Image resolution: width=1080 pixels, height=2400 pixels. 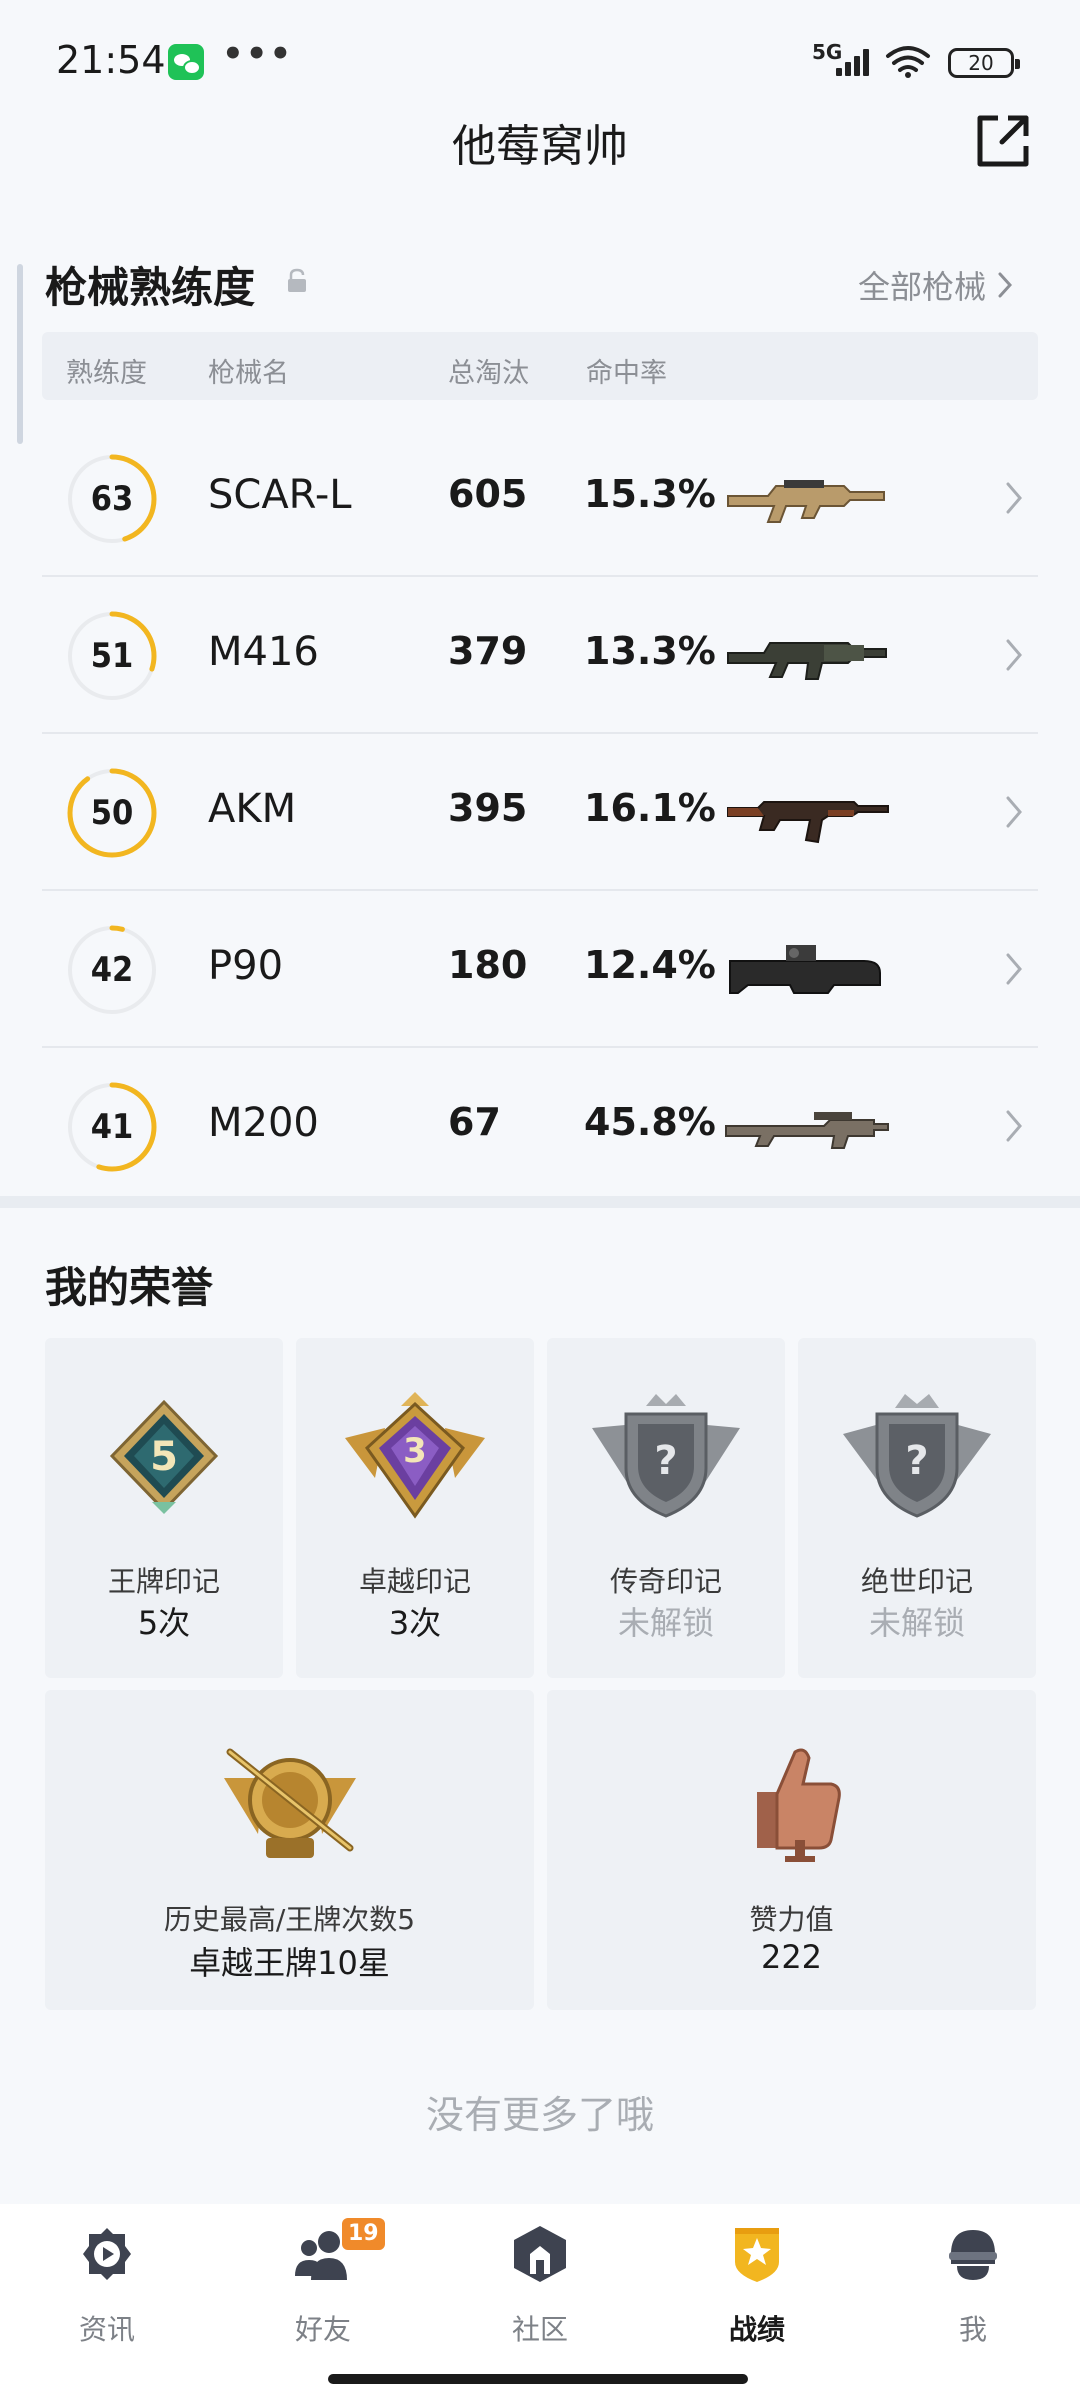 What do you see at coordinates (297, 280) in the screenshot?
I see `lock-icon` at bounding box center [297, 280].